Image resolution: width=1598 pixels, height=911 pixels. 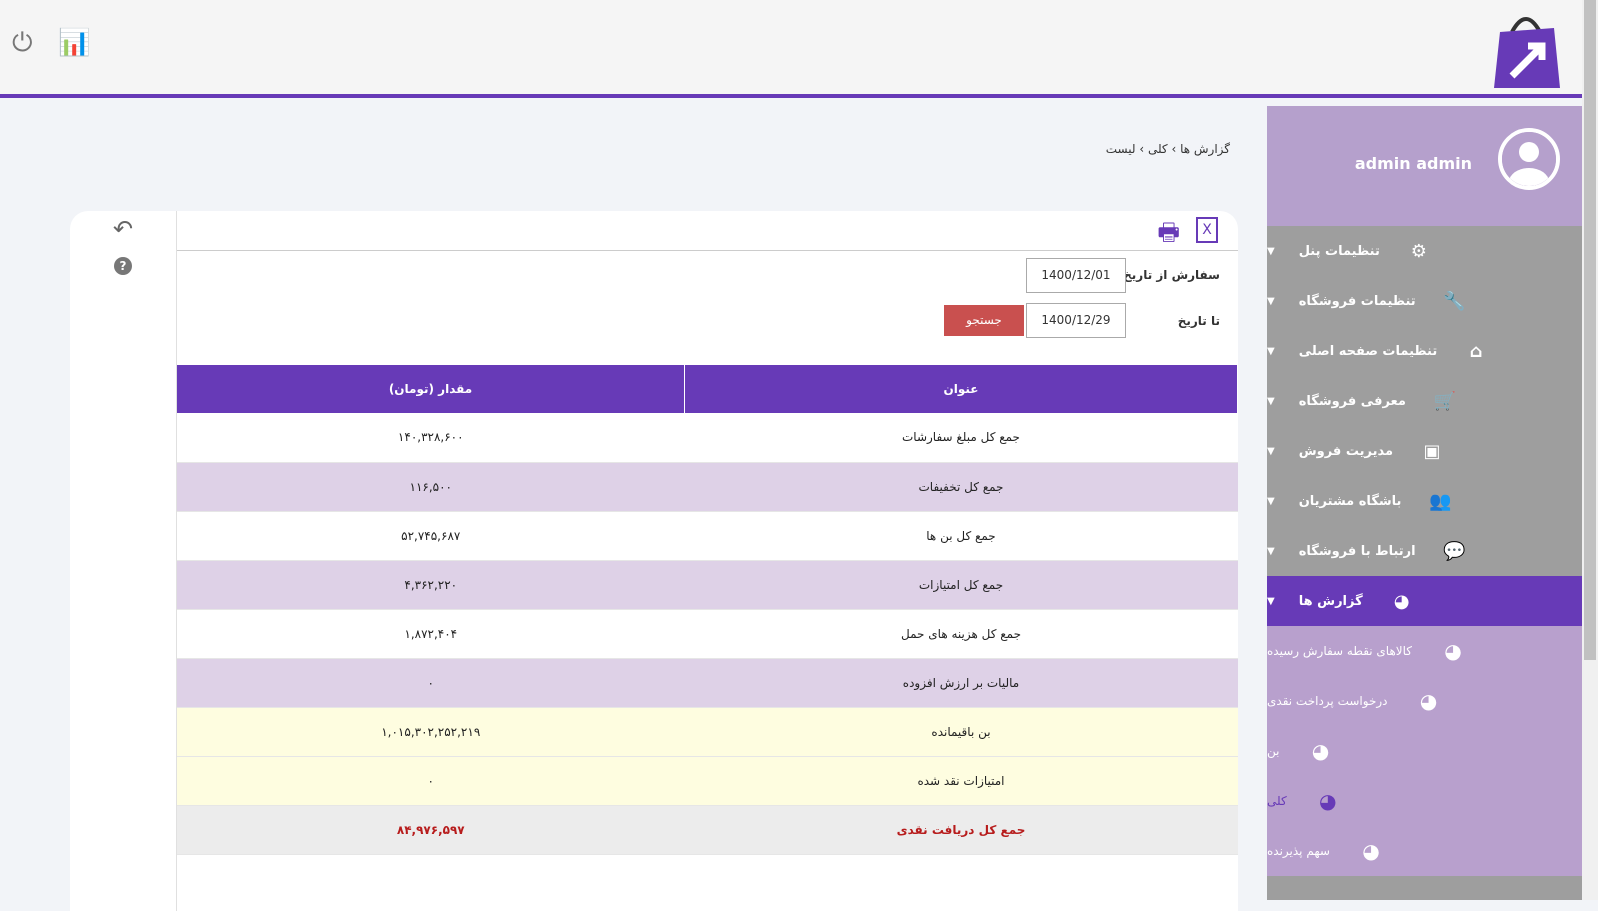 What do you see at coordinates (961, 438) in the screenshot?
I see `title-cell: جمع کل مبلغ سفارشات` at bounding box center [961, 438].